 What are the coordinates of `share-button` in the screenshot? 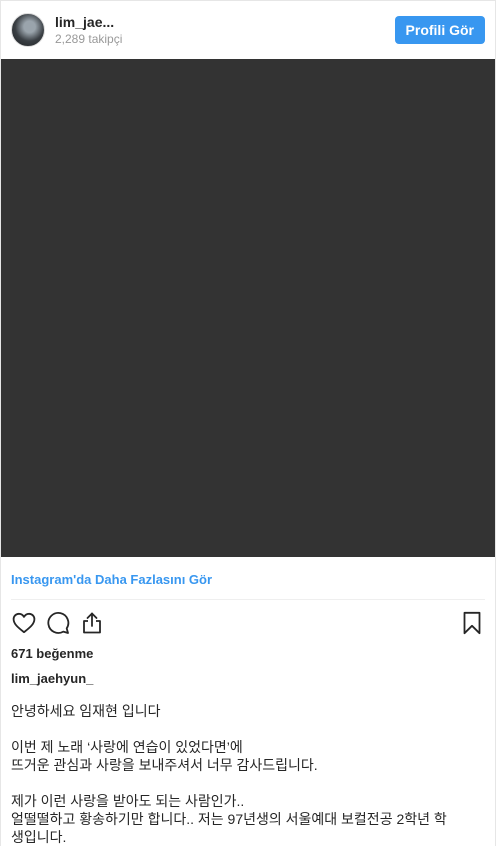 It's located at (92, 623).